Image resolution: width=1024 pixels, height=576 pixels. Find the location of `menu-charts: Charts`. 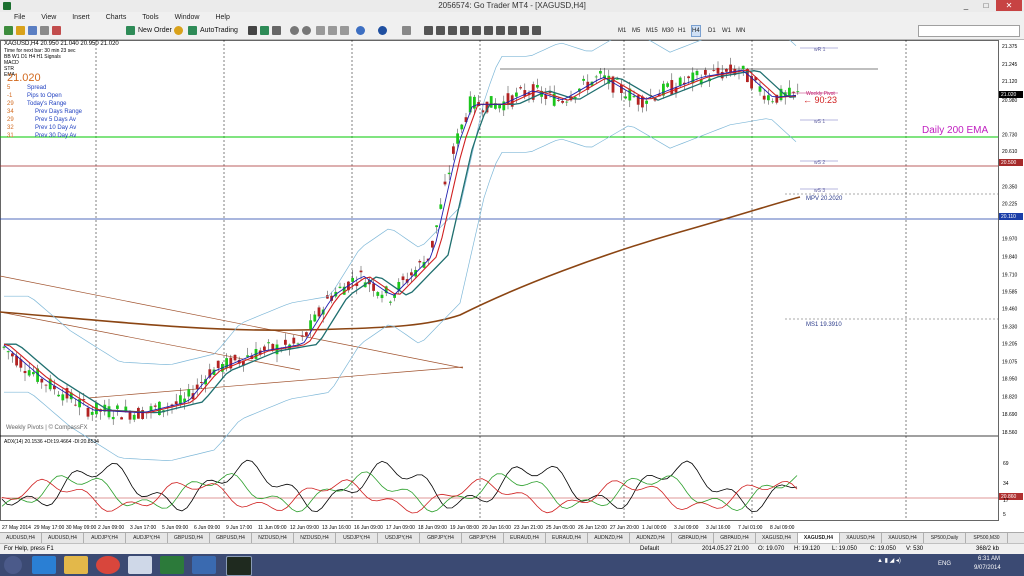

menu-charts: Charts is located at coordinates (116, 17).